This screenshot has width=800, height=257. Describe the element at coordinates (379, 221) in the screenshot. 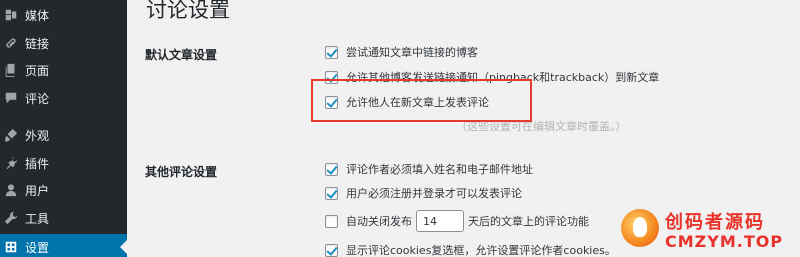

I see `option-label-before: 自动关闭发布` at that location.